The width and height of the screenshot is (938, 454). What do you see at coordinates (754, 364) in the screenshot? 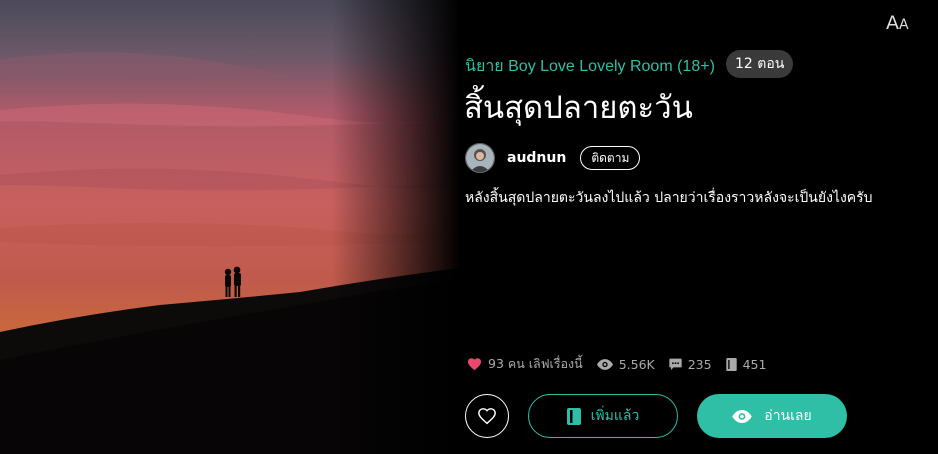
I see `chapters-count: 451` at bounding box center [754, 364].